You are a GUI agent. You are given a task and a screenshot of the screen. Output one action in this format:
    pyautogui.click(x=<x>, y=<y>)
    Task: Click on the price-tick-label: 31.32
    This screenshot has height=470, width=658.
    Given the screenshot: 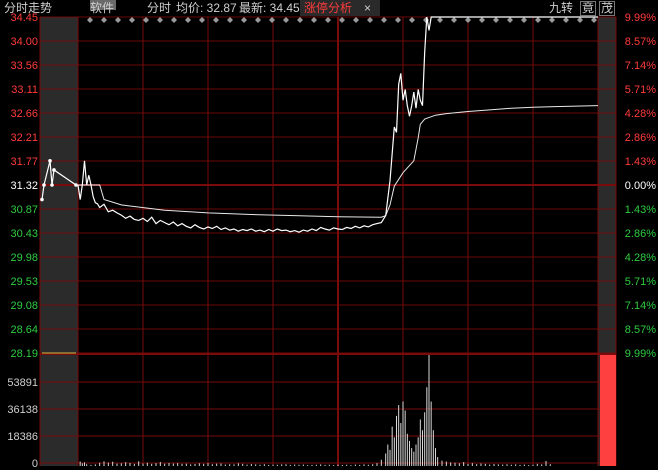 What is the action you would take?
    pyautogui.click(x=24, y=186)
    